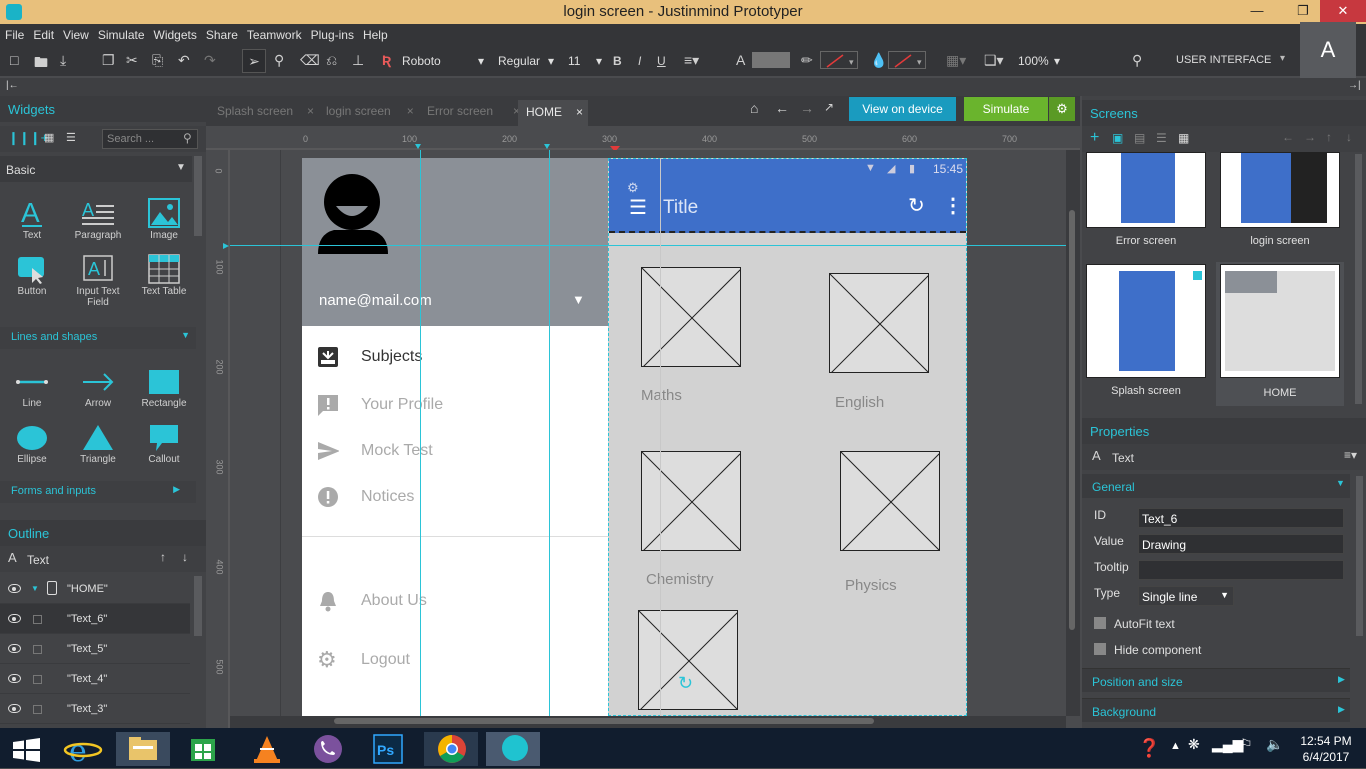  I want to click on align-icon: ≡▾, so click(691, 60).